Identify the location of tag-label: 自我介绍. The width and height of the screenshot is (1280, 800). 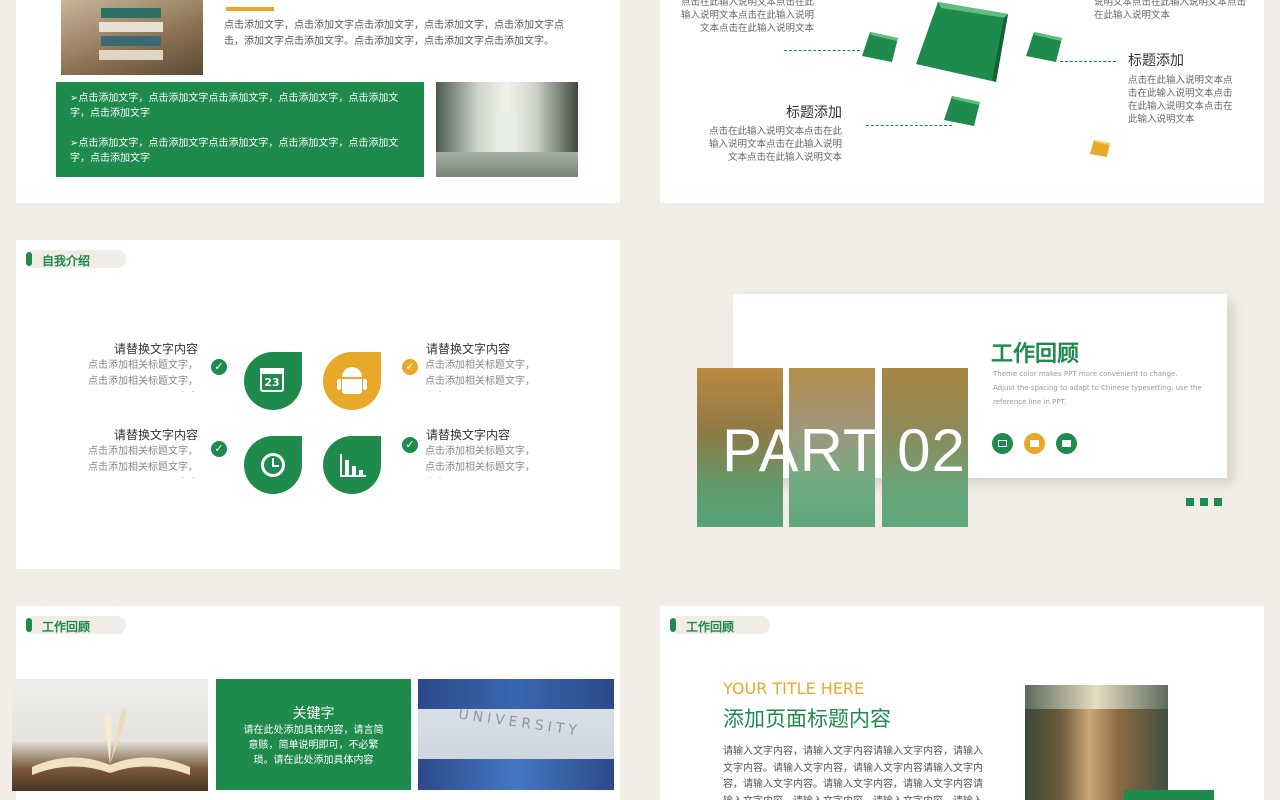
(66, 261).